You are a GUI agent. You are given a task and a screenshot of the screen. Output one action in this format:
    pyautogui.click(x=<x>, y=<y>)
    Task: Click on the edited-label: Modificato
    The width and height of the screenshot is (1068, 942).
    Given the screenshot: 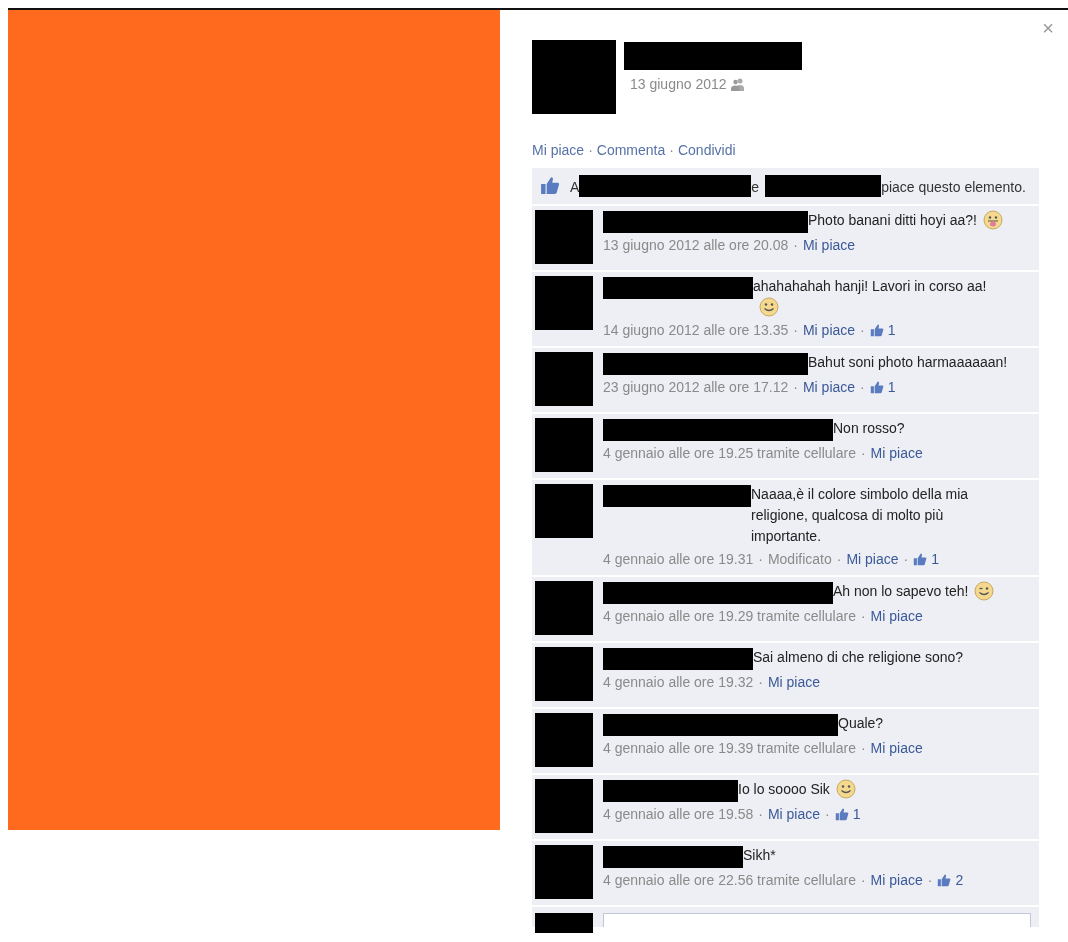 What is the action you would take?
    pyautogui.click(x=799, y=559)
    